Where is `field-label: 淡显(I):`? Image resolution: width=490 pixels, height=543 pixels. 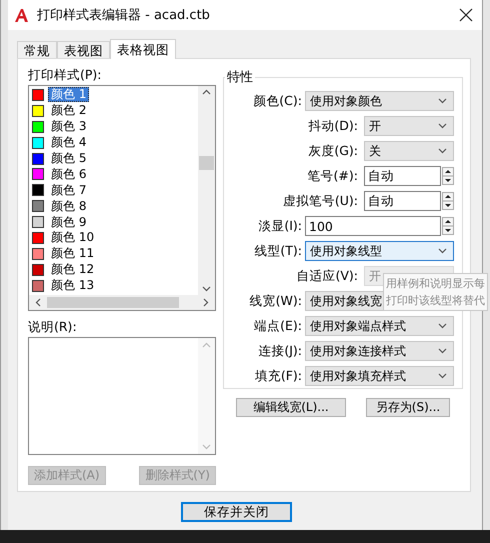 field-label: 淡显(I): is located at coordinates (279, 226).